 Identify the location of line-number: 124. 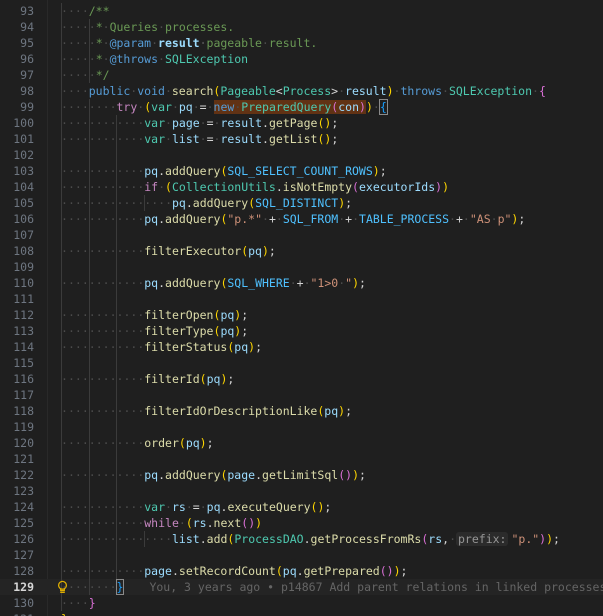
(17, 507).